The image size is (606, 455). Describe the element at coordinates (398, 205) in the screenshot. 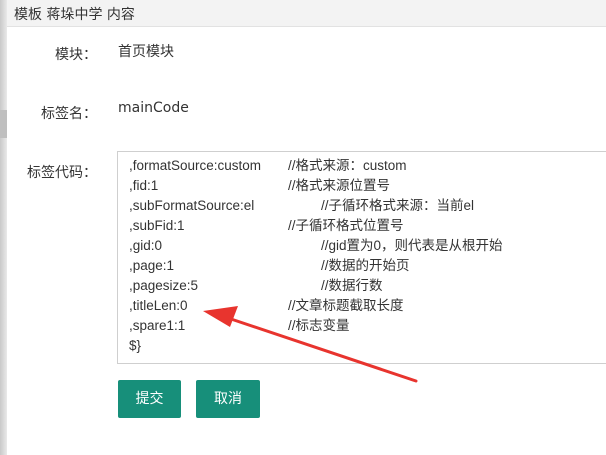

I see `code-comment: //子循环格式来源：当前el` at that location.